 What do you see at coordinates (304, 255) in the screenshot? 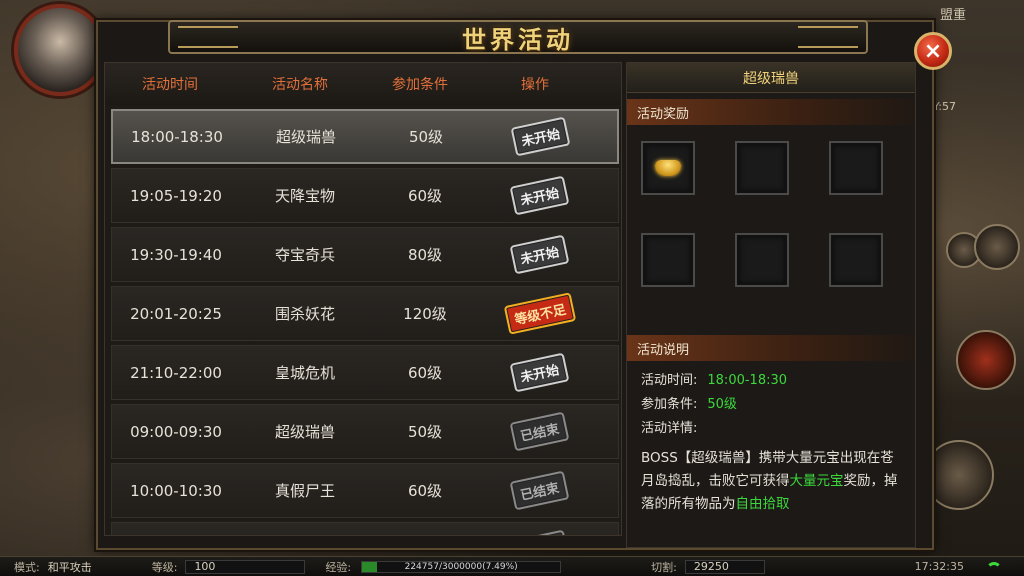
I see `activity-name: 夺宝奇兵` at bounding box center [304, 255].